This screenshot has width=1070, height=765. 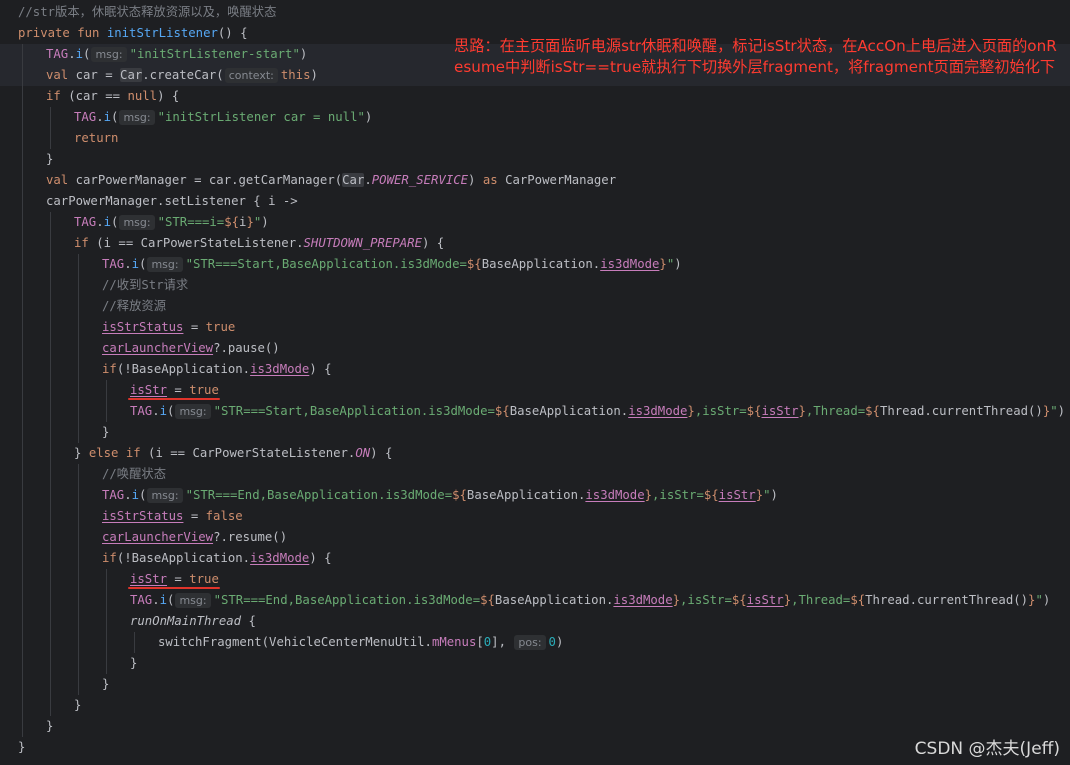 I want to click on code-line: return, so click(x=535, y=138).